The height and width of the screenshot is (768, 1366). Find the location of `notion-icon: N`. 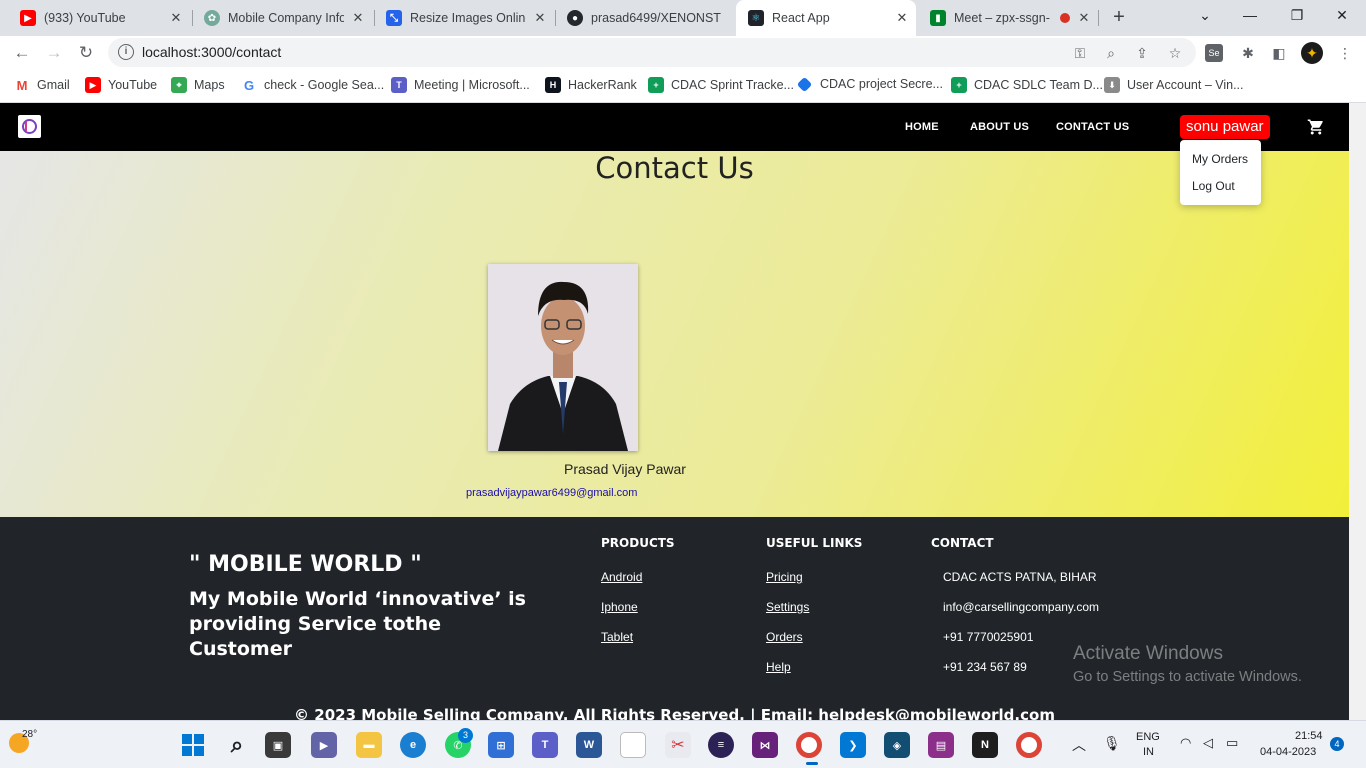

notion-icon: N is located at coordinates (985, 745).